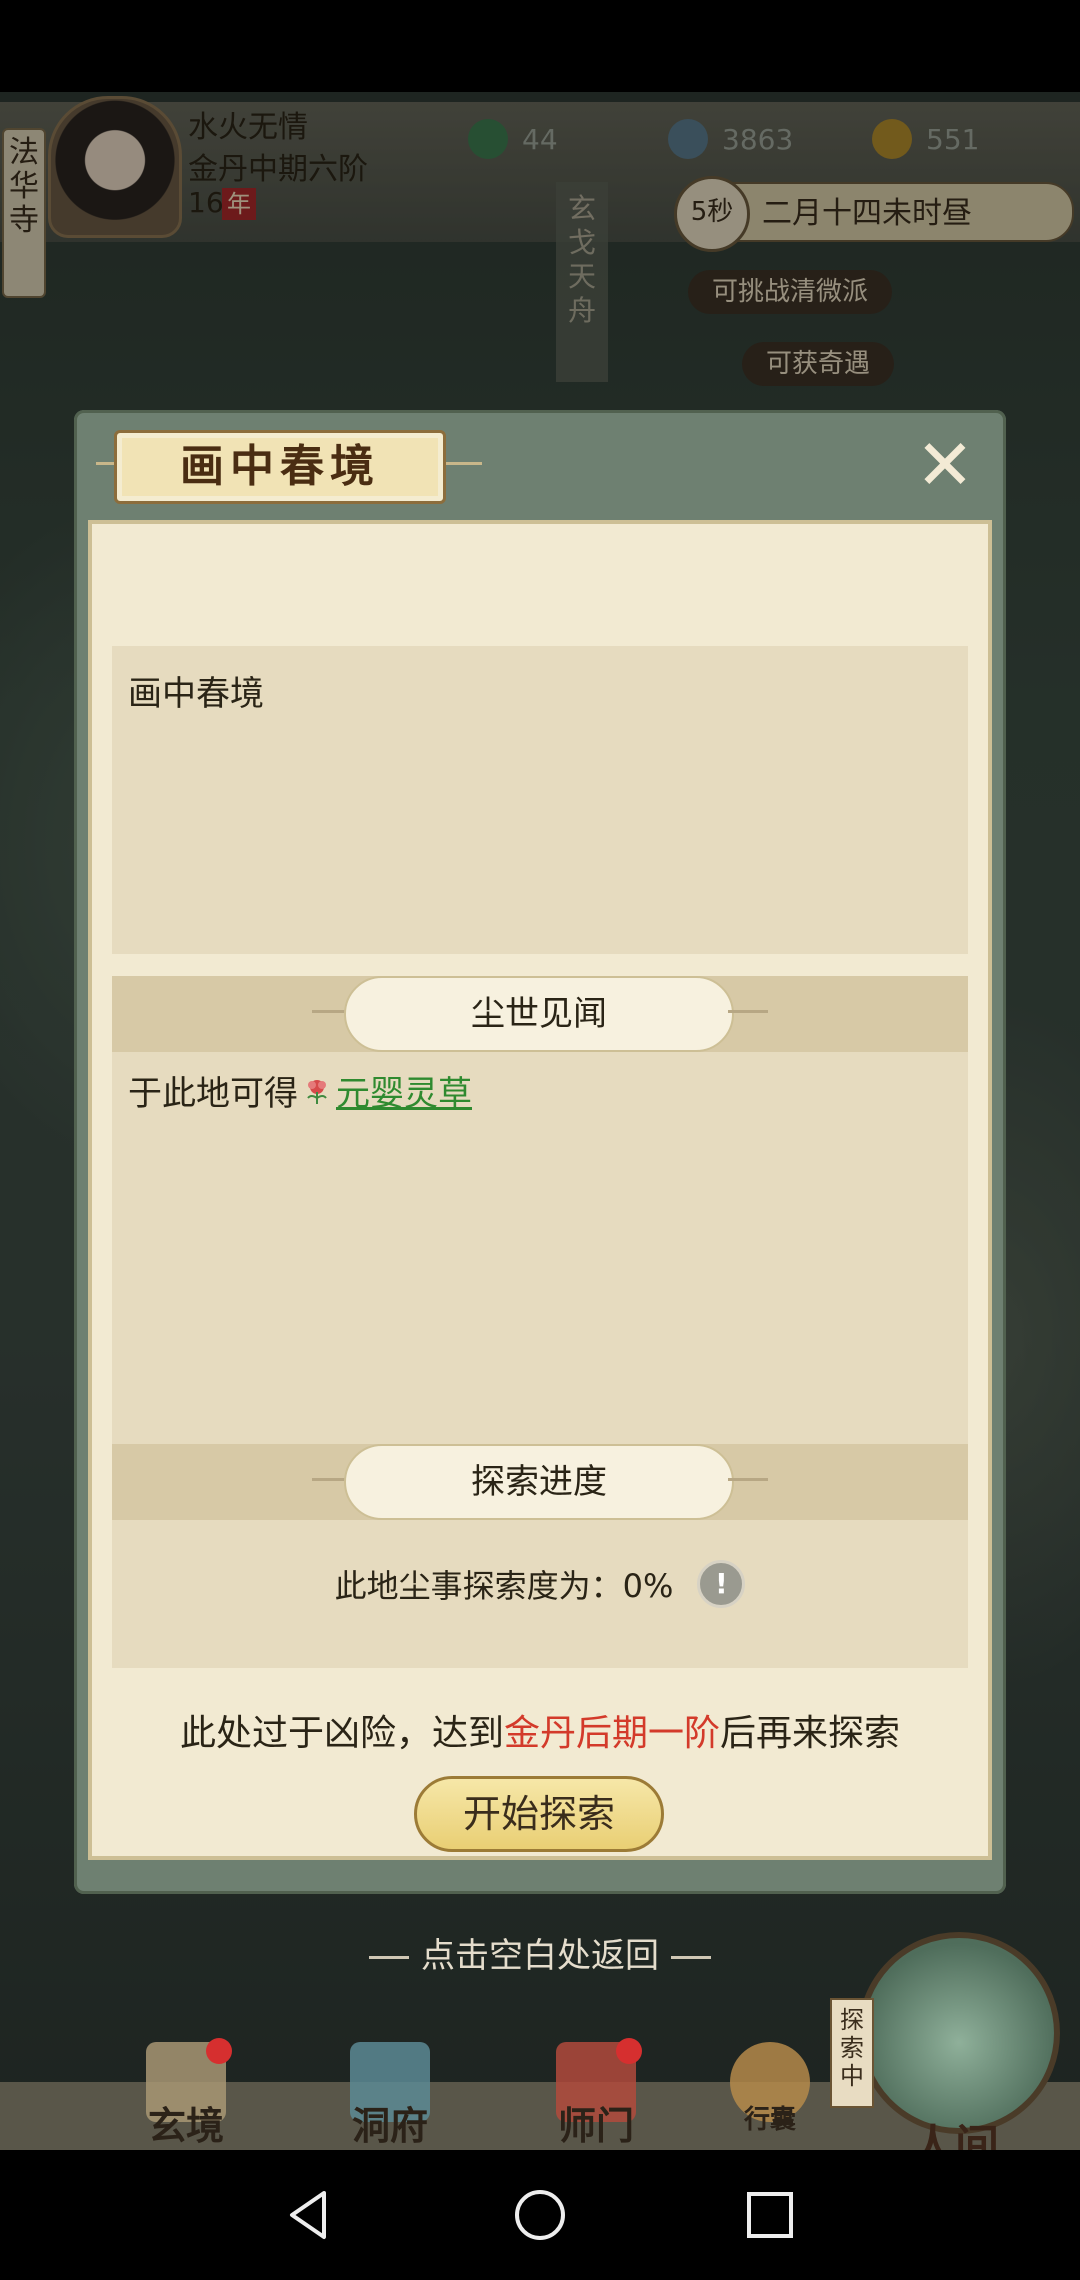  I want to click on progress-title: 探索进度, so click(539, 1482).